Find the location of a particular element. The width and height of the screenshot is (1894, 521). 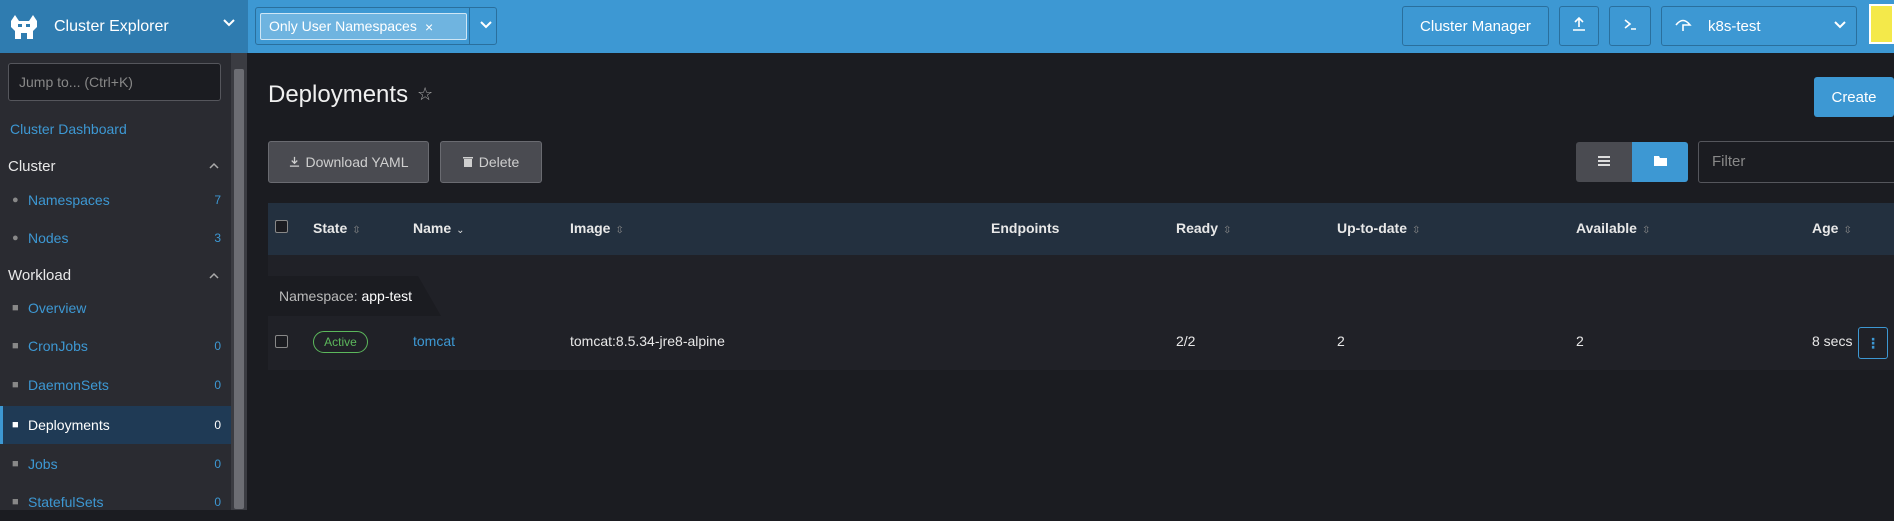

group-label: Namespace: is located at coordinates (318, 296).